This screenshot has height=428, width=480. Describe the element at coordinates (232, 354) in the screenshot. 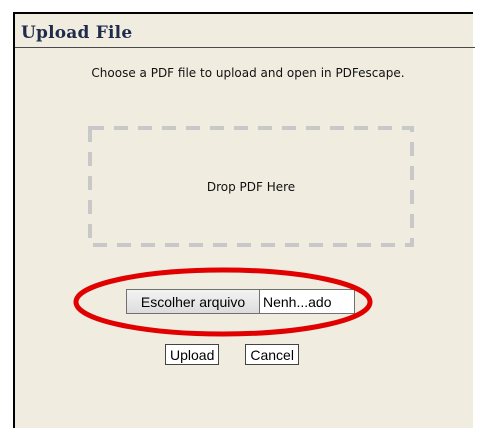

I see `action-buttons: Upload Cancel` at that location.